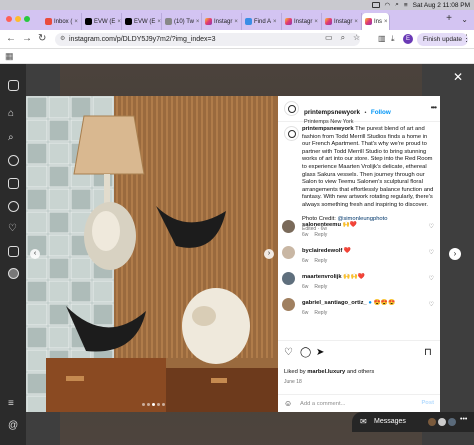 The height and width of the screenshot is (445, 474). I want to click on messages-bar: ✉ Messages •••, so click(413, 422).